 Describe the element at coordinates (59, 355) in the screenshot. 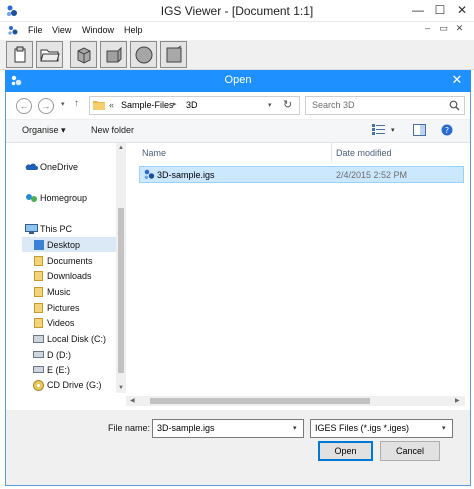

I see `nav-drive-d: D (D:)` at that location.